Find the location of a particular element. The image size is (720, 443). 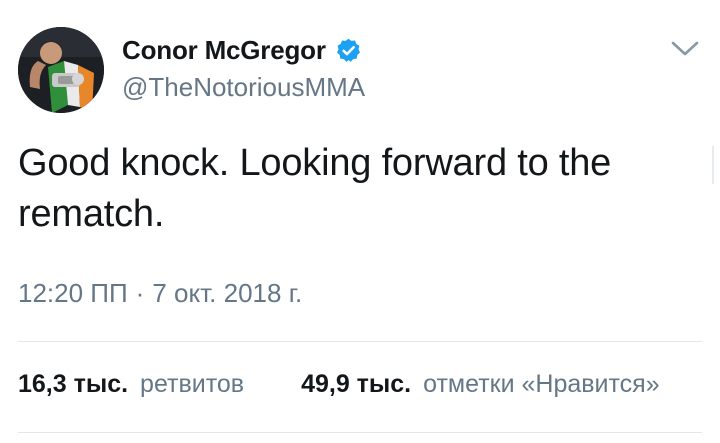

tweet-timestamp: 12:20 ПП · 7 окт. 2018 г. is located at coordinates (160, 293).